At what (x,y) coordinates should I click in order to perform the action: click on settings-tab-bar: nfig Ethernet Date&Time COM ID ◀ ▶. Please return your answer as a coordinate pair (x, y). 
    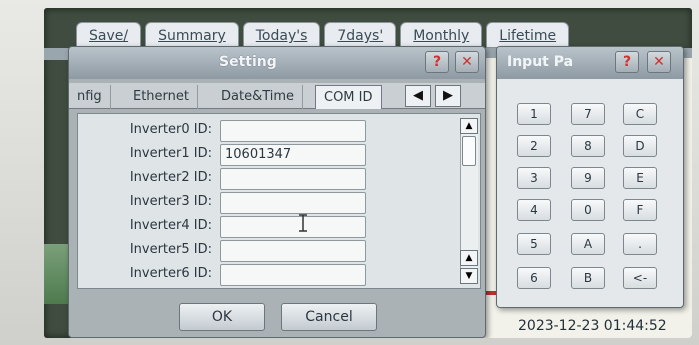
    Looking at the image, I should click on (277, 96).